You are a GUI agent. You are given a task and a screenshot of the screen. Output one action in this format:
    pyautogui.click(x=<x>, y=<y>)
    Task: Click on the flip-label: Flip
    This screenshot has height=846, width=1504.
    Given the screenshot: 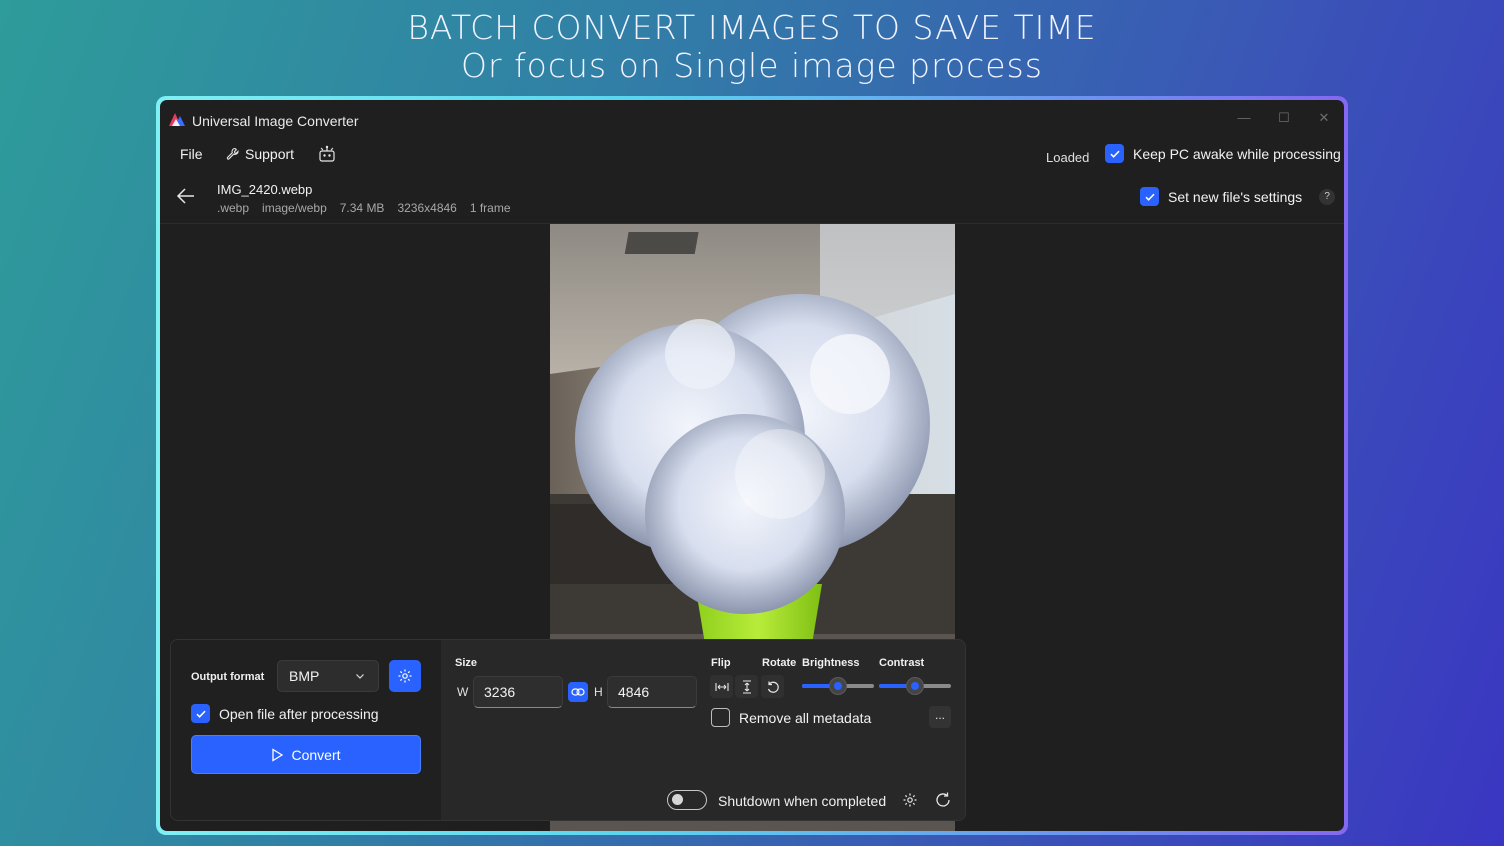 What is the action you would take?
    pyautogui.click(x=721, y=663)
    